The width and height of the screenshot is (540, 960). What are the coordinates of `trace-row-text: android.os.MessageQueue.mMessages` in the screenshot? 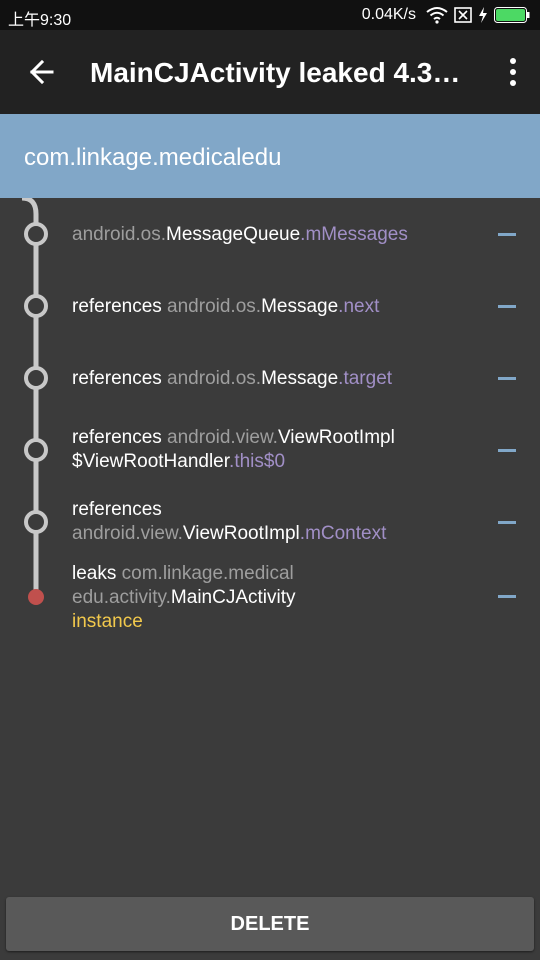 It's located at (240, 234).